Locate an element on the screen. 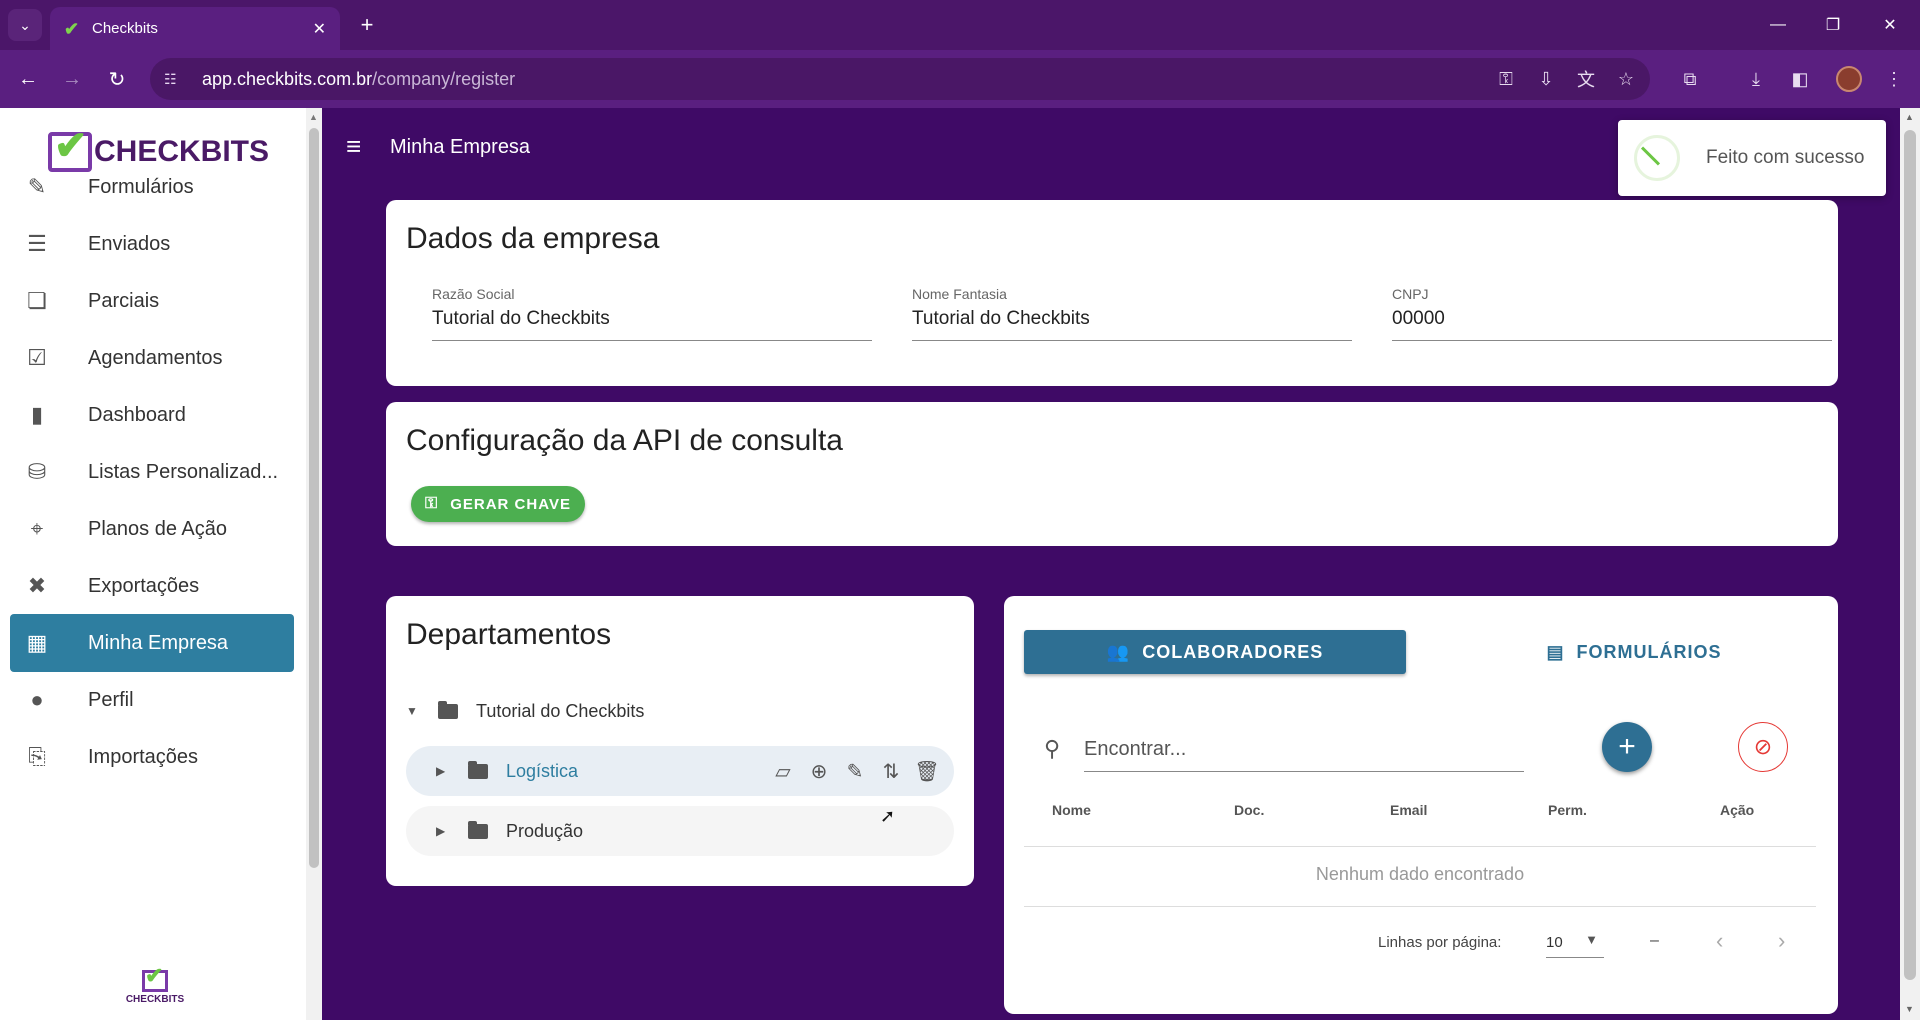 Image resolution: width=1920 pixels, height=1020 pixels. tab-search-button: ⌄ is located at coordinates (25, 25).